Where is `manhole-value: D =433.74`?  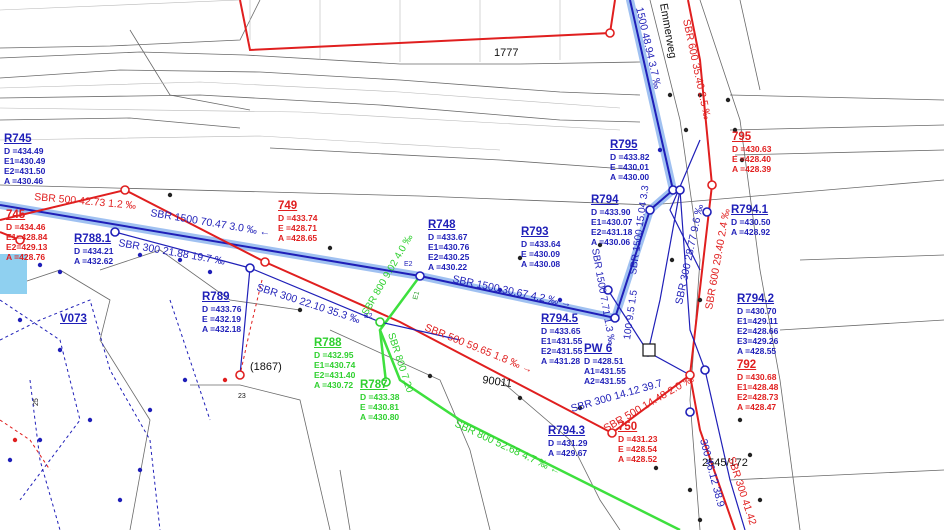 manhole-value: D =433.74 is located at coordinates (298, 218).